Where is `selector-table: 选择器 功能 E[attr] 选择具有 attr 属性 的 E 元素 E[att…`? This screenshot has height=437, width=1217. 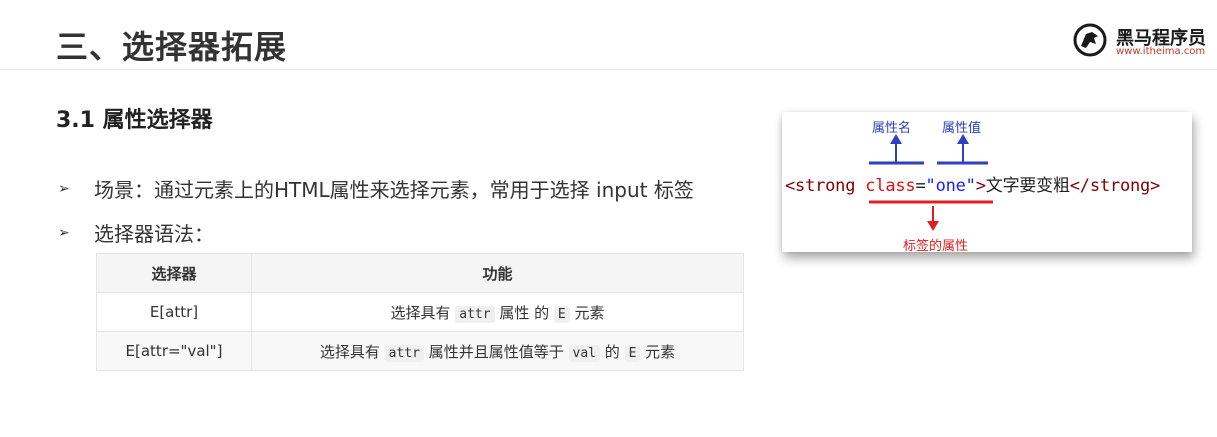 selector-table: 选择器 功能 E[attr] 选择具有 attr 属性 的 E 元素 E[att… is located at coordinates (420, 312).